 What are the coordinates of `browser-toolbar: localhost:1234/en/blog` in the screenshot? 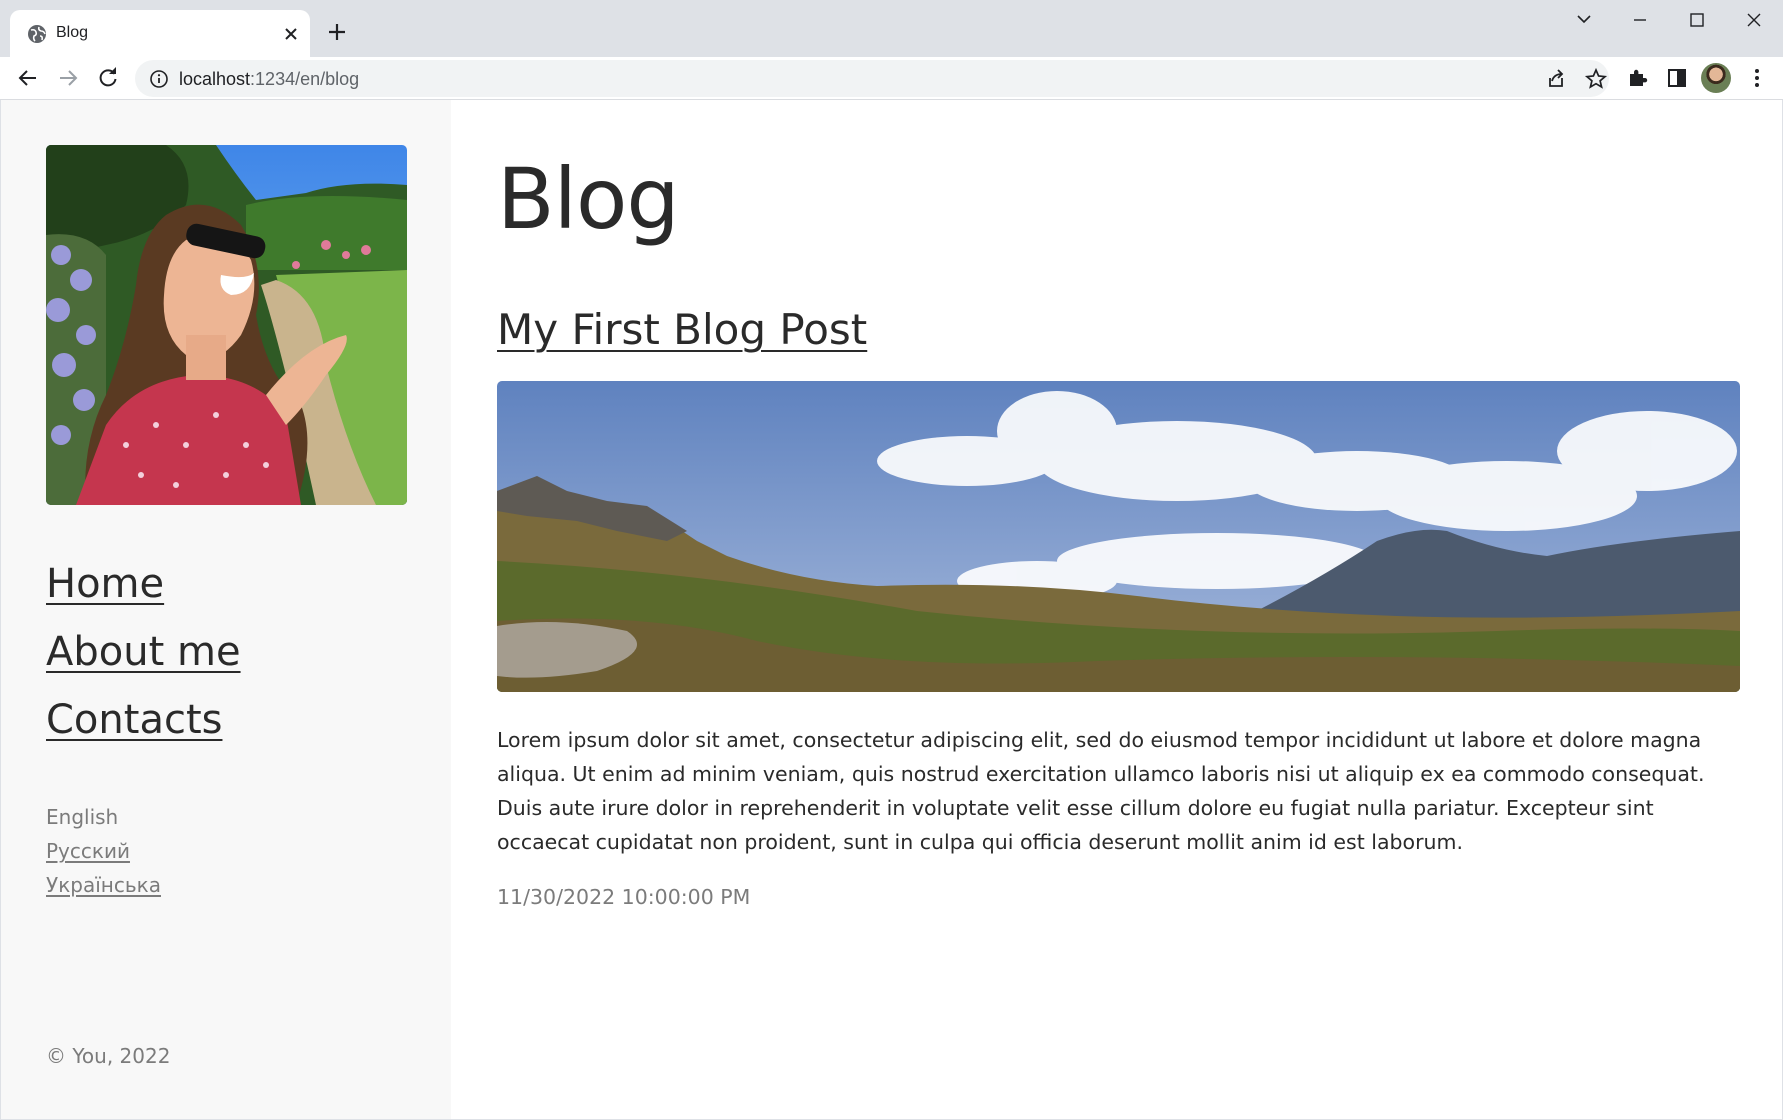 It's located at (891, 78).